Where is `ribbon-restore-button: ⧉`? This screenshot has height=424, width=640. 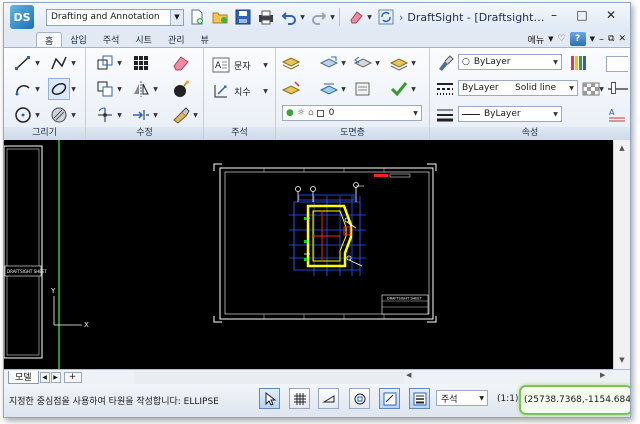 ribbon-restore-button: ⧉ is located at coordinates (611, 39).